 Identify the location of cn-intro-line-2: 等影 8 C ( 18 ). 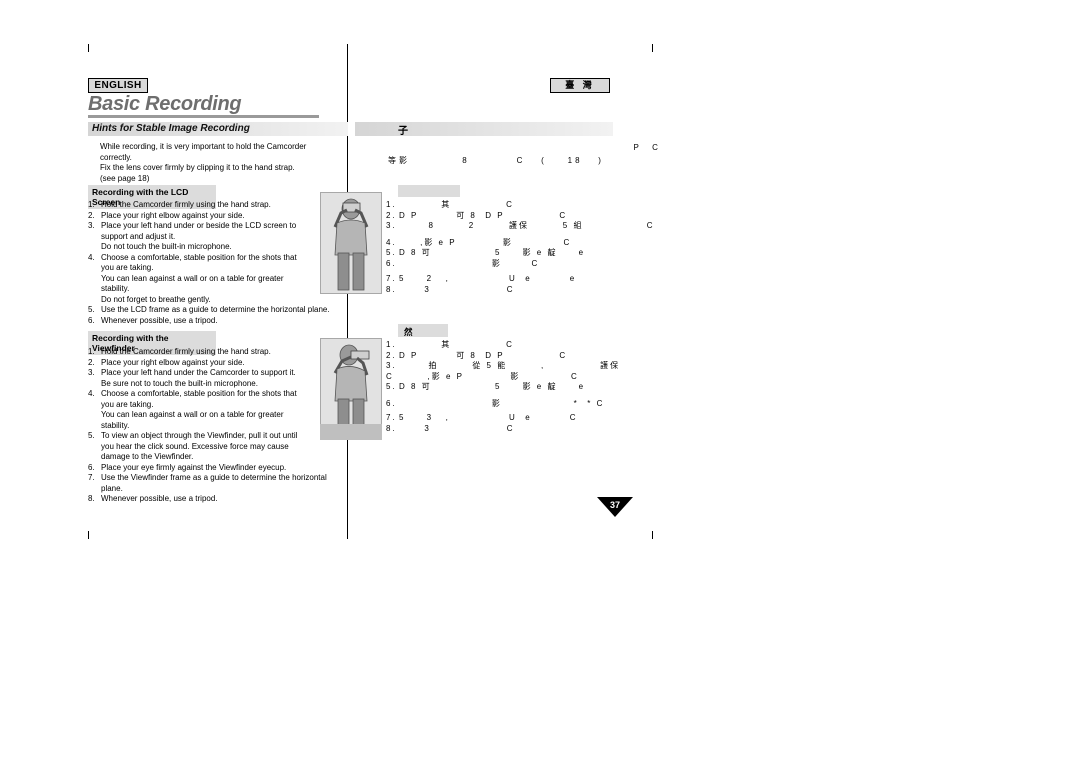
(496, 160).